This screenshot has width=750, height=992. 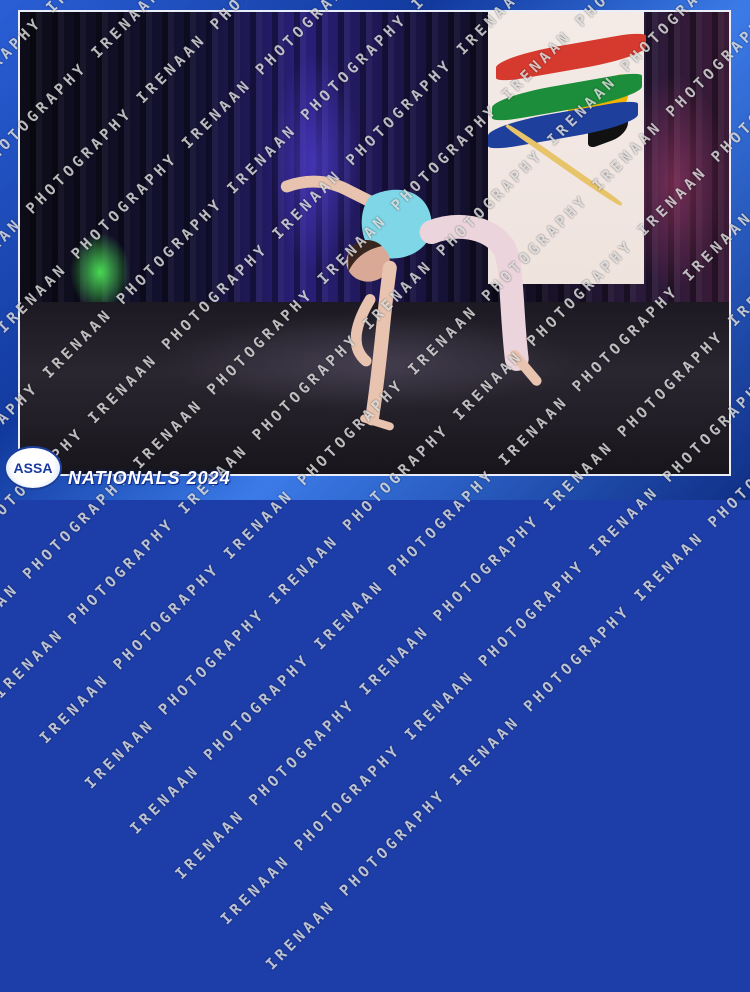 I want to click on assa-logo: ASSA, so click(x=33, y=468).